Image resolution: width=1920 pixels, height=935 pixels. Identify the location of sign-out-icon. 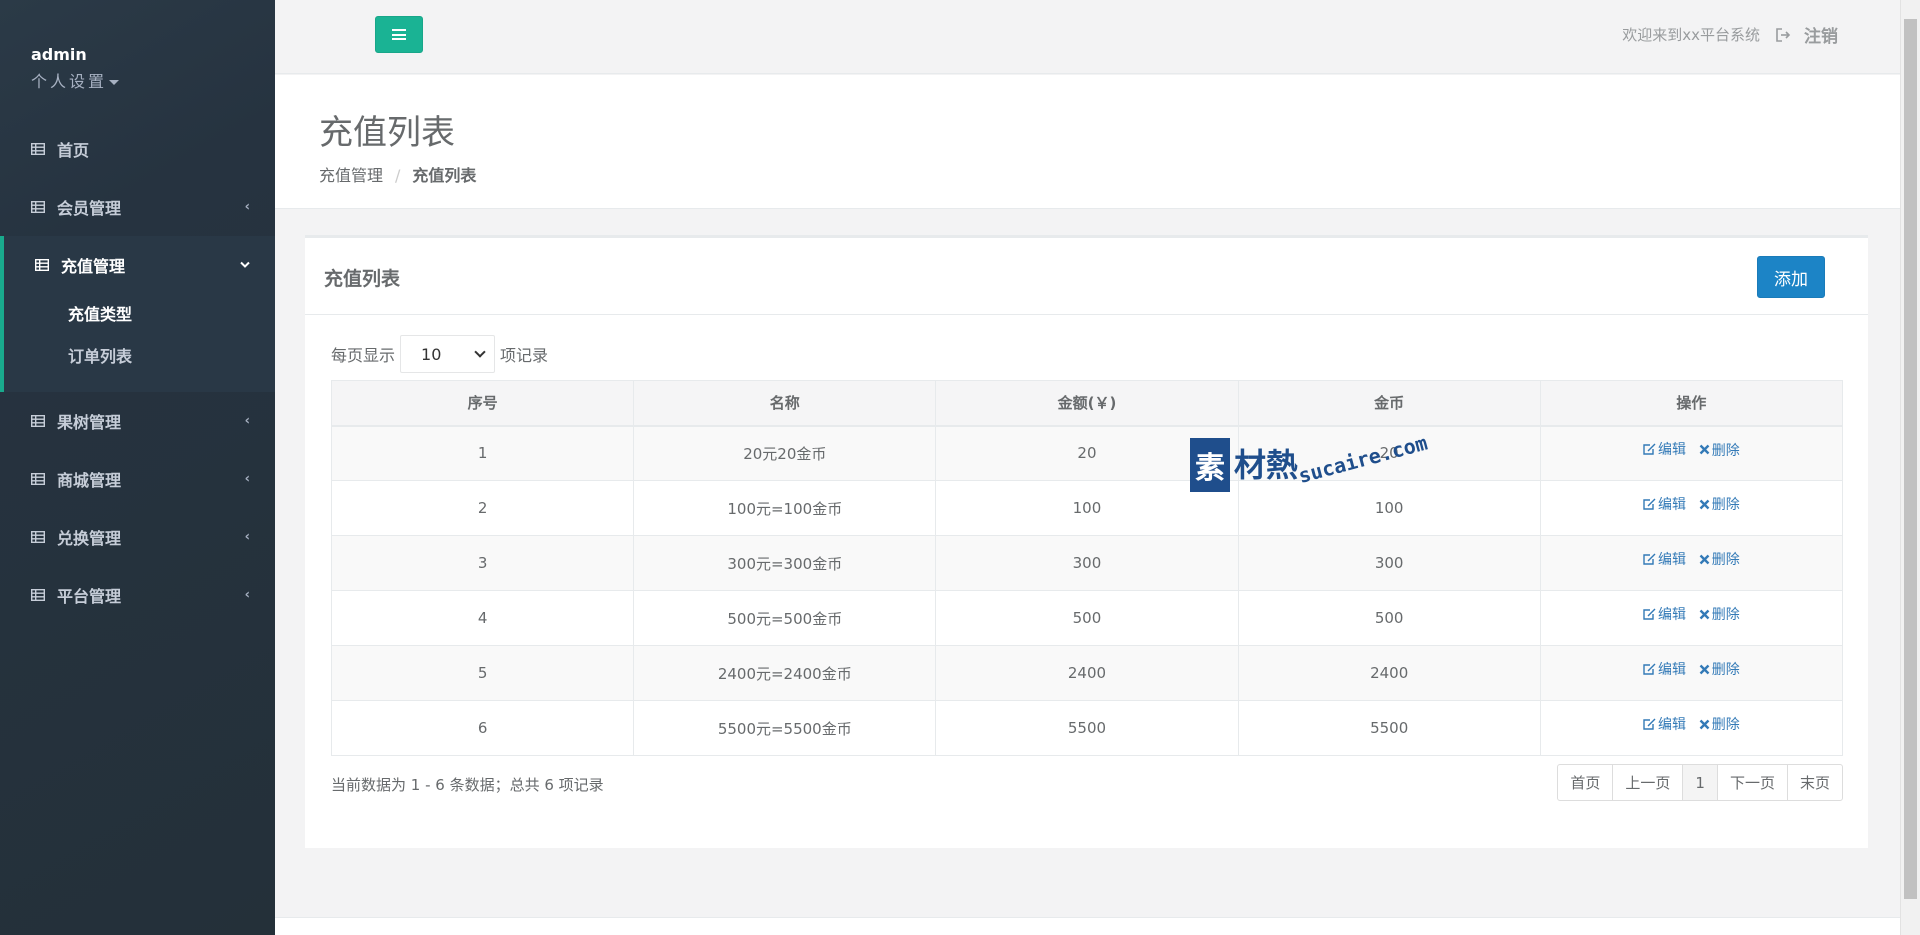
(1783, 34).